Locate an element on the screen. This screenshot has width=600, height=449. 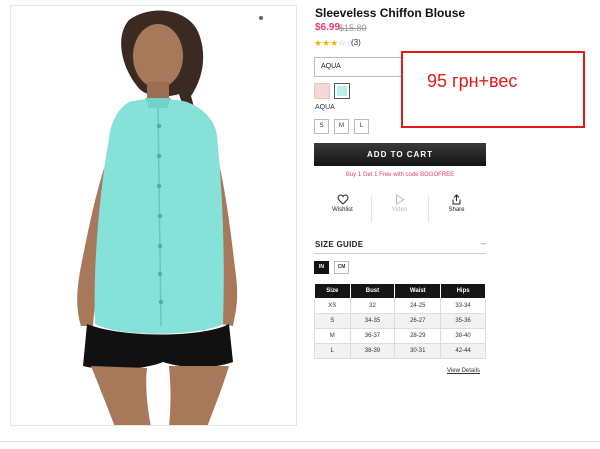
table-cell: 35-36 is located at coordinates (463, 321).